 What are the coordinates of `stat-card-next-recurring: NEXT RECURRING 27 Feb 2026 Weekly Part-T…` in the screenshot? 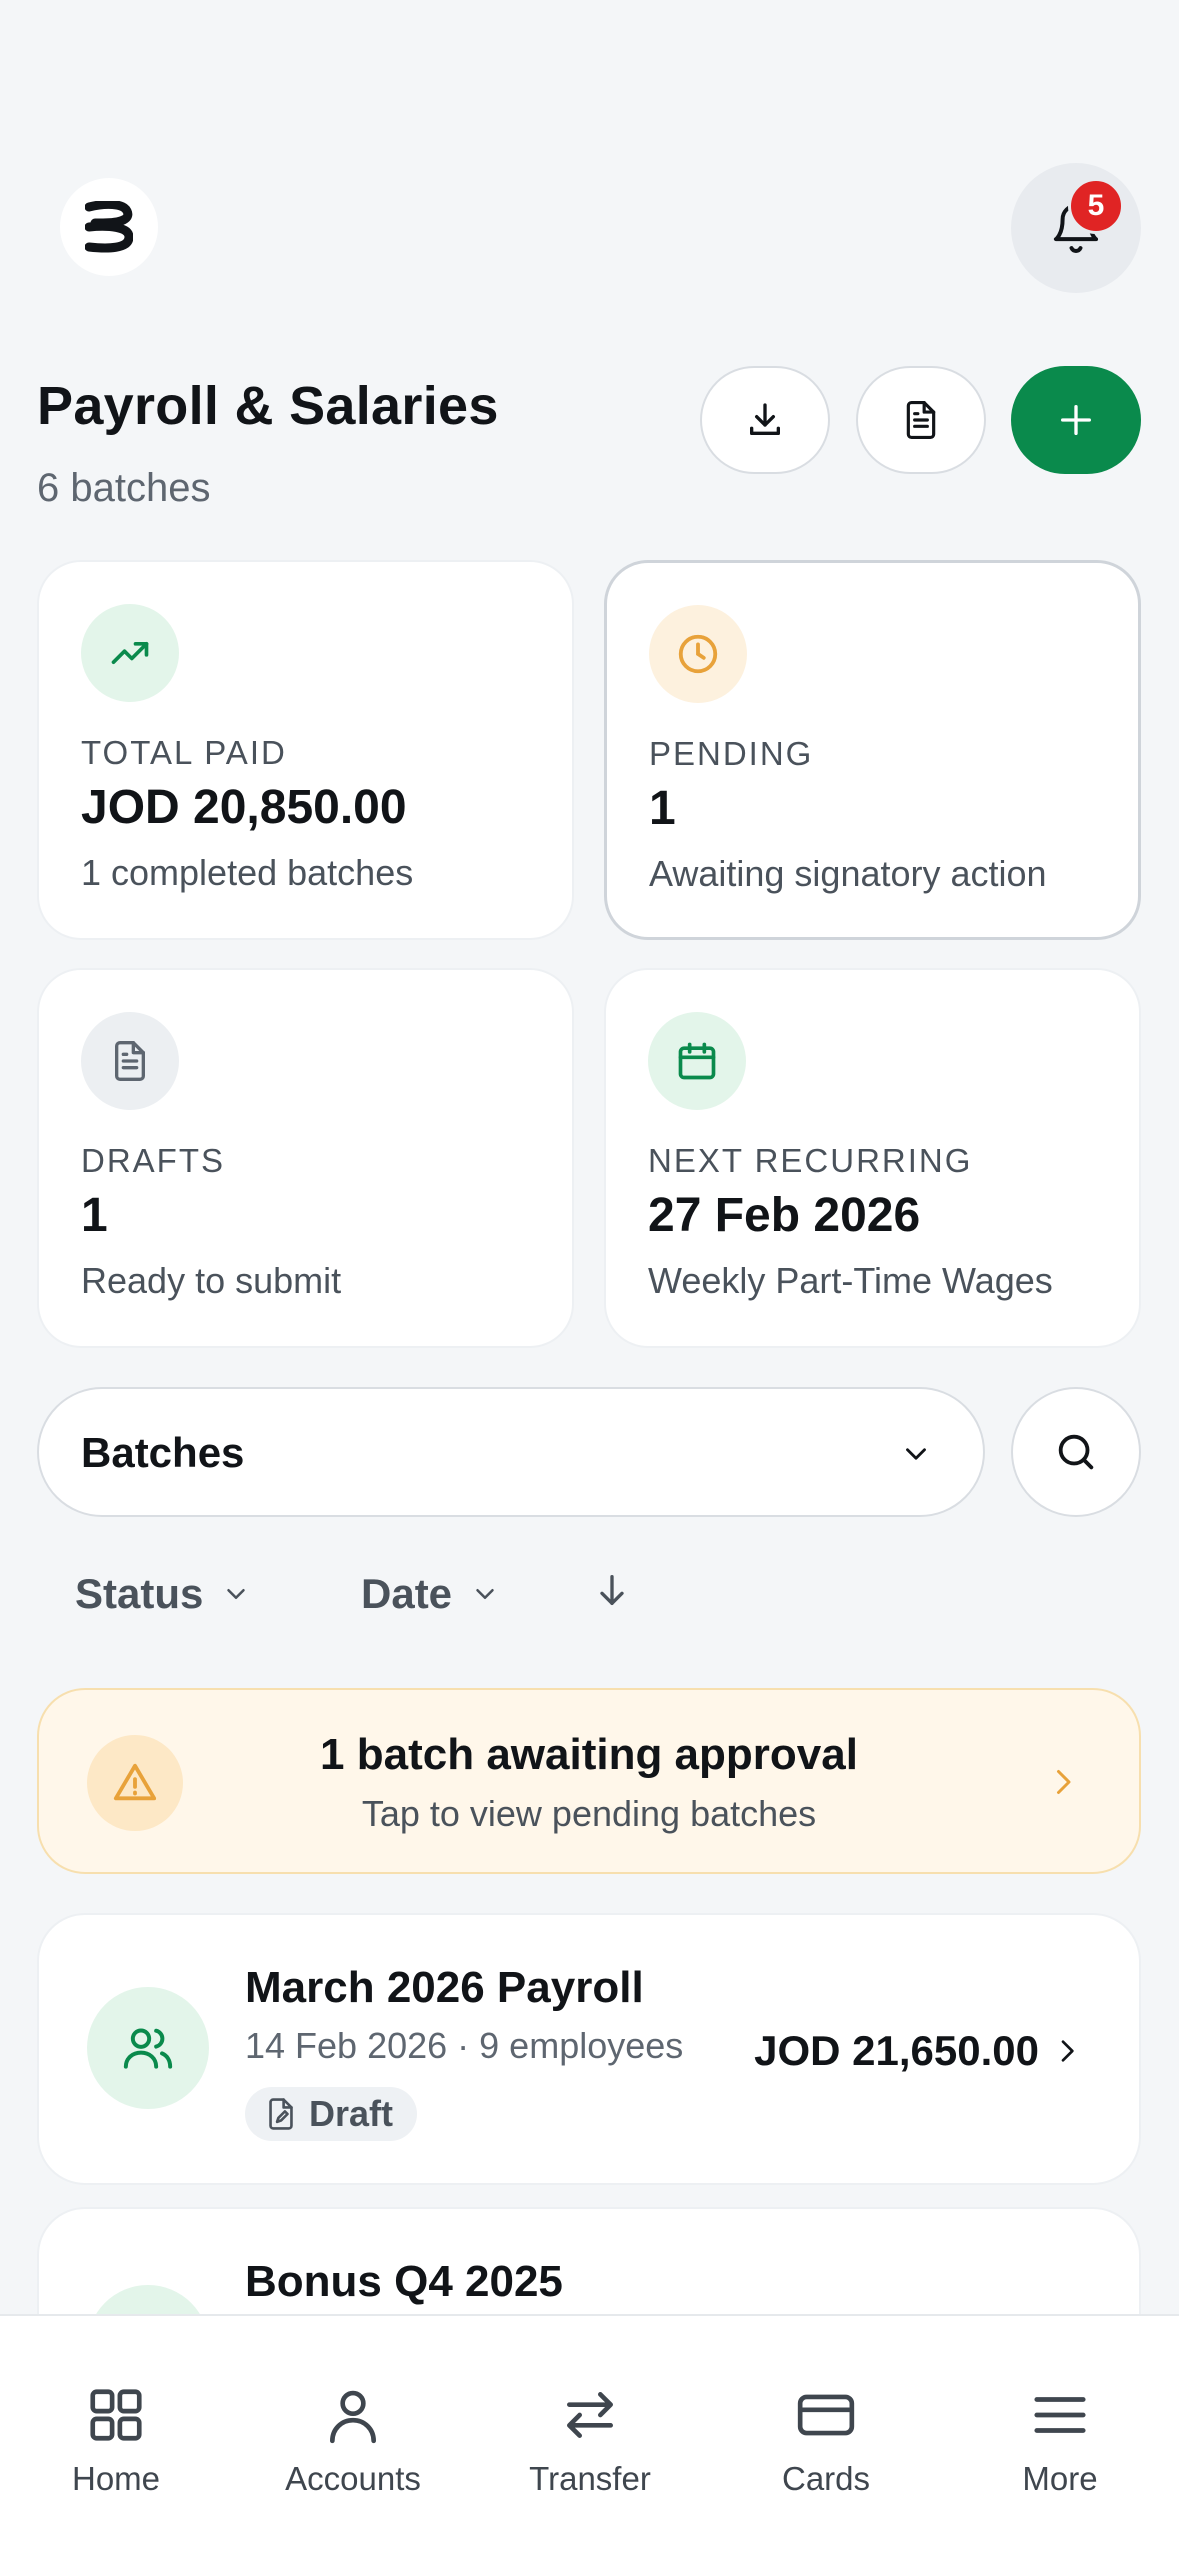 It's located at (872, 1158).